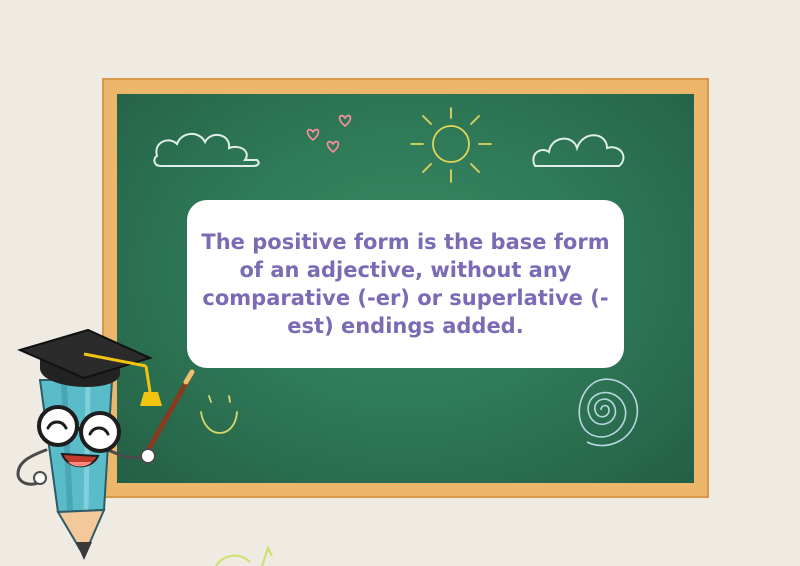 The image size is (800, 566). I want to click on smiley-icon, so click(219, 414).